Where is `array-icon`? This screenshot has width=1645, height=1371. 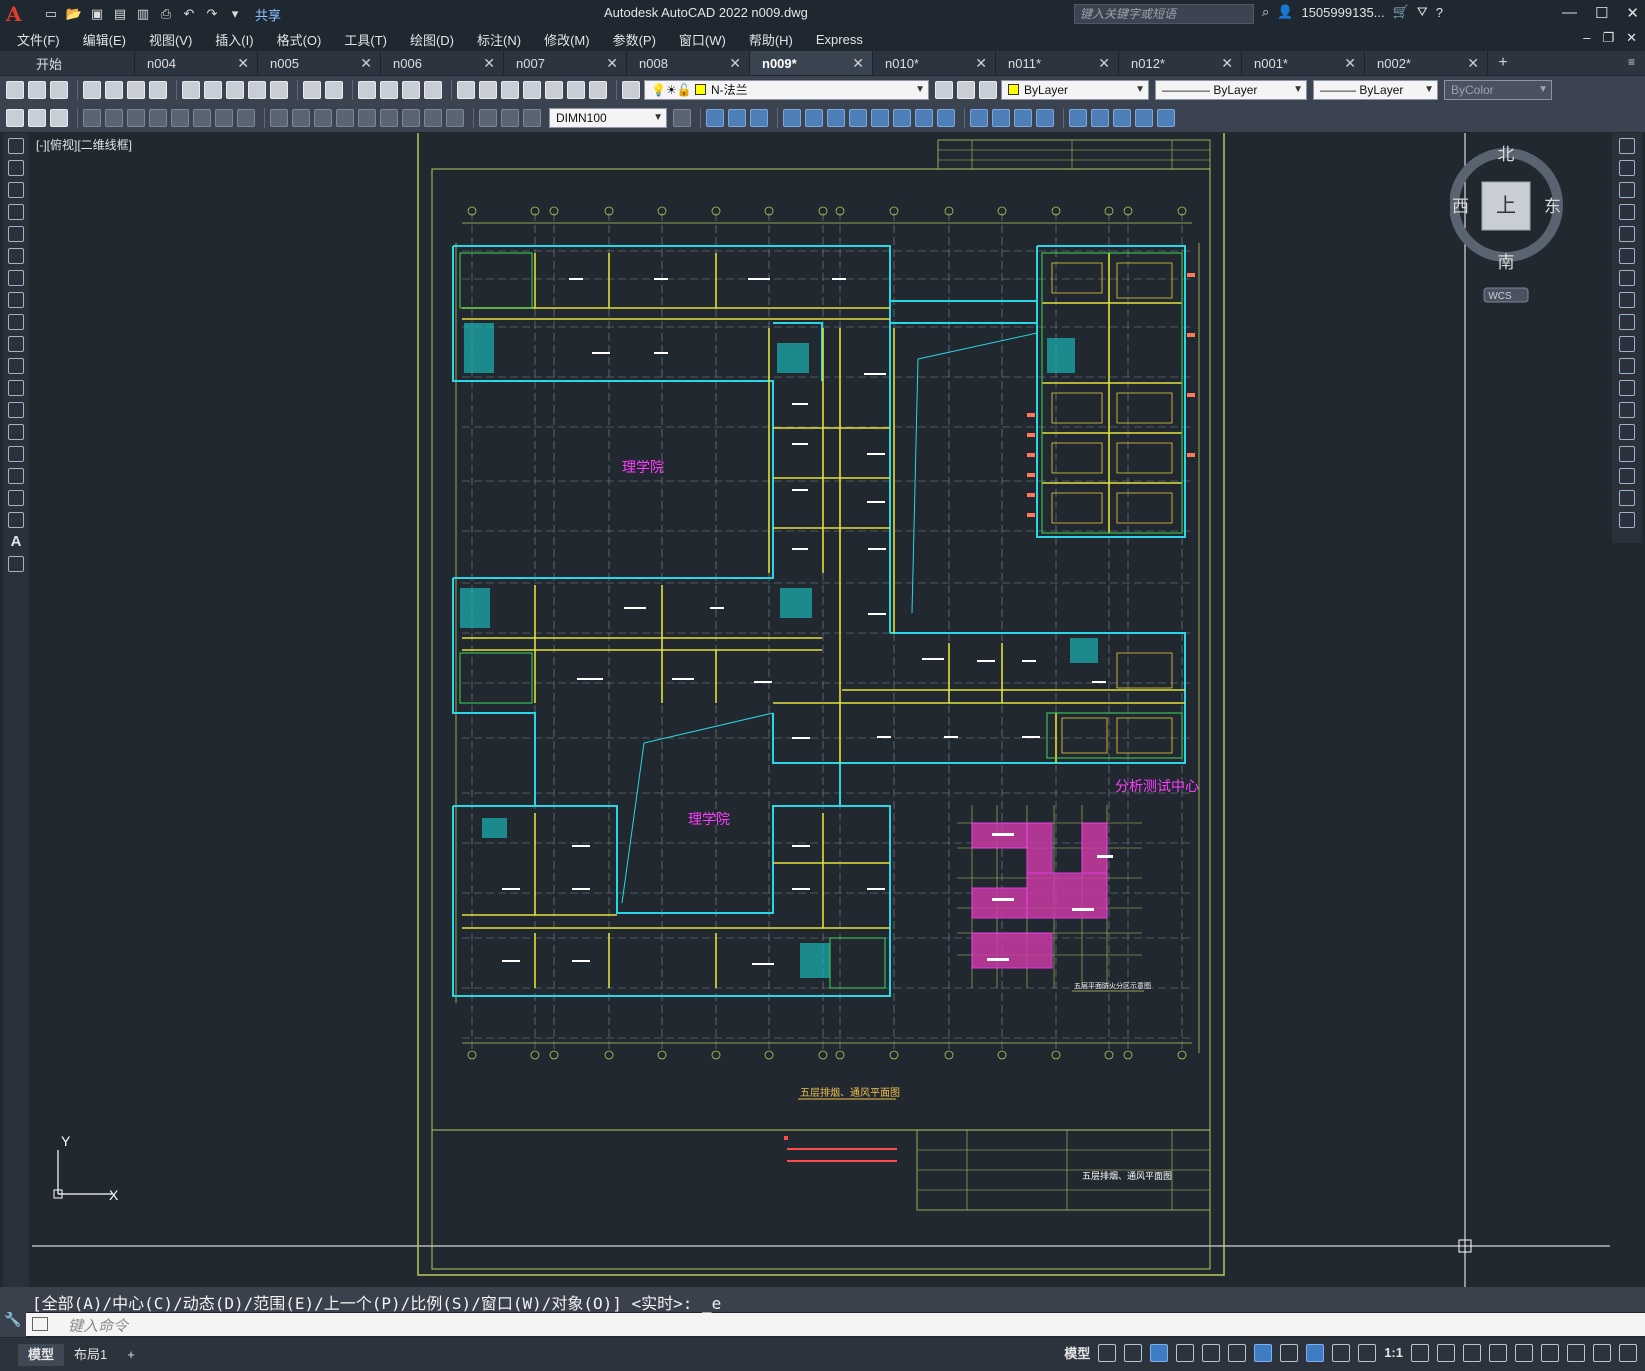 array-icon is located at coordinates (792, 118).